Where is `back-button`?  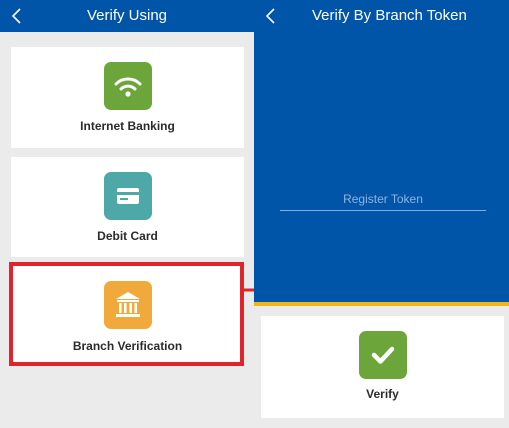
back-button is located at coordinates (273, 16).